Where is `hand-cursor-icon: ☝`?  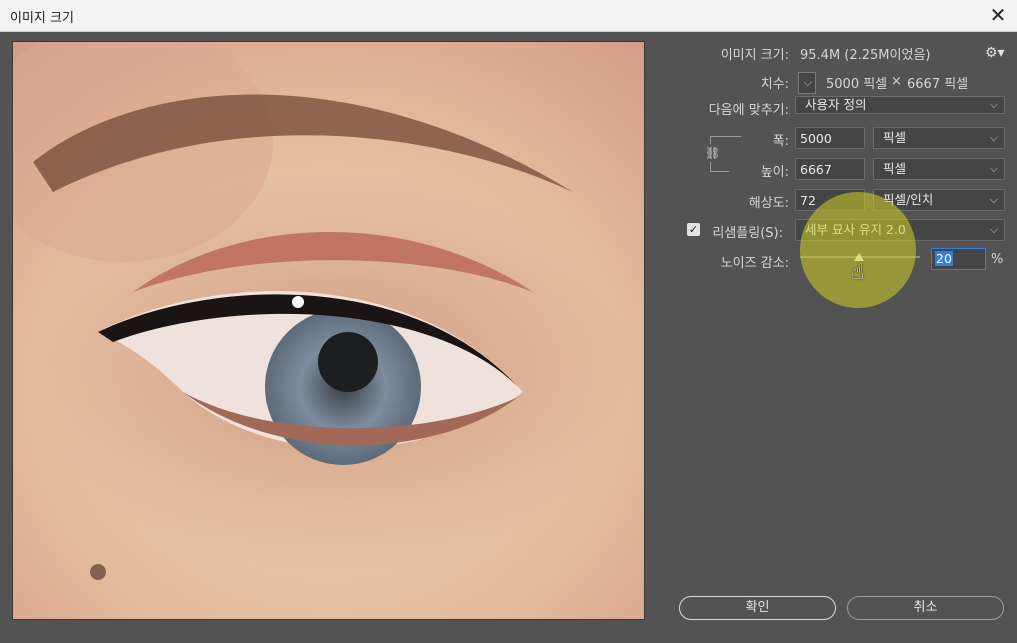
hand-cursor-icon: ☝ is located at coordinates (858, 272).